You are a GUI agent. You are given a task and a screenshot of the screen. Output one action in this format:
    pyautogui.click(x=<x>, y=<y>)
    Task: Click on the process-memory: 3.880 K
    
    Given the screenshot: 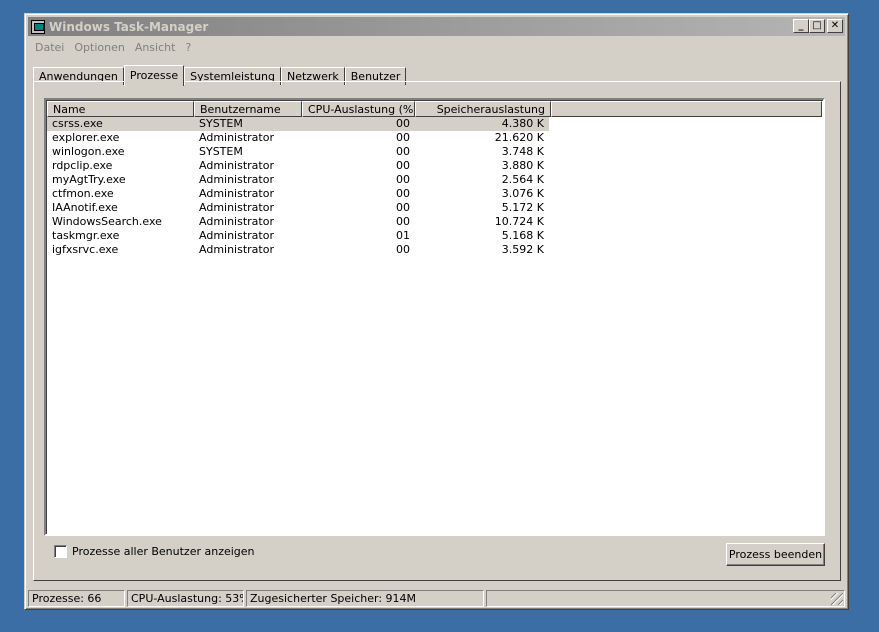 What is the action you would take?
    pyautogui.click(x=522, y=165)
    